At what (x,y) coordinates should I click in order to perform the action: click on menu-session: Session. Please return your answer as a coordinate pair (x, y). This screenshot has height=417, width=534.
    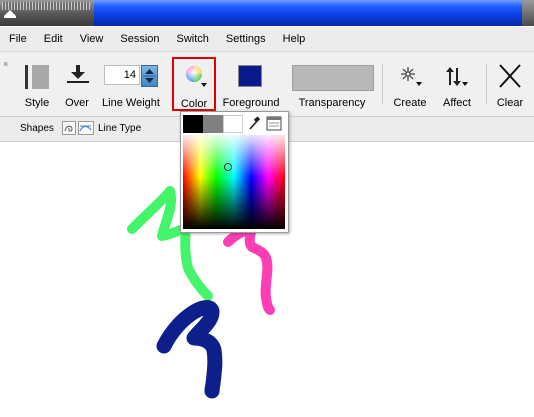
    Looking at the image, I should click on (139, 39).